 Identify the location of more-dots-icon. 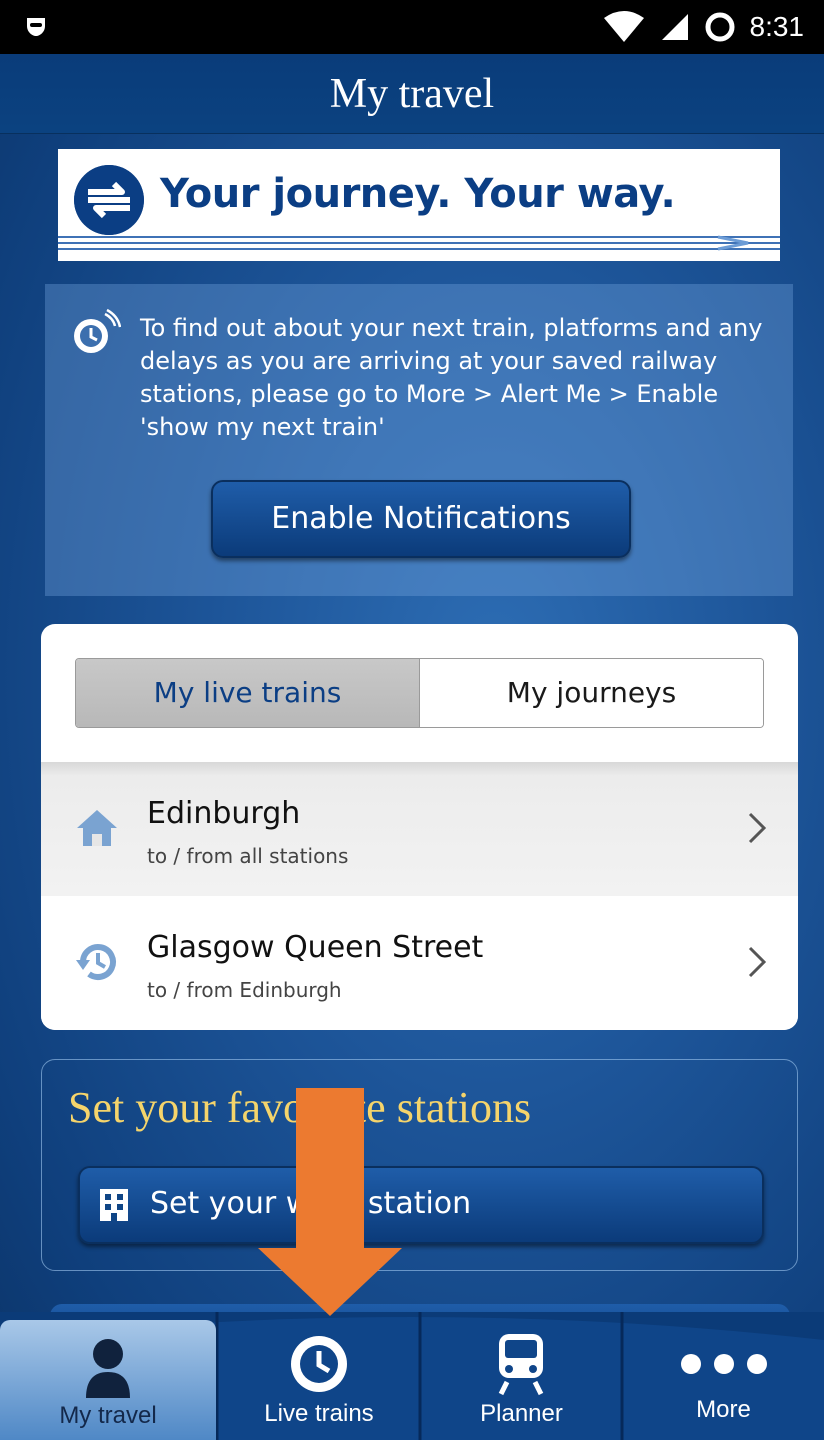
(724, 1364).